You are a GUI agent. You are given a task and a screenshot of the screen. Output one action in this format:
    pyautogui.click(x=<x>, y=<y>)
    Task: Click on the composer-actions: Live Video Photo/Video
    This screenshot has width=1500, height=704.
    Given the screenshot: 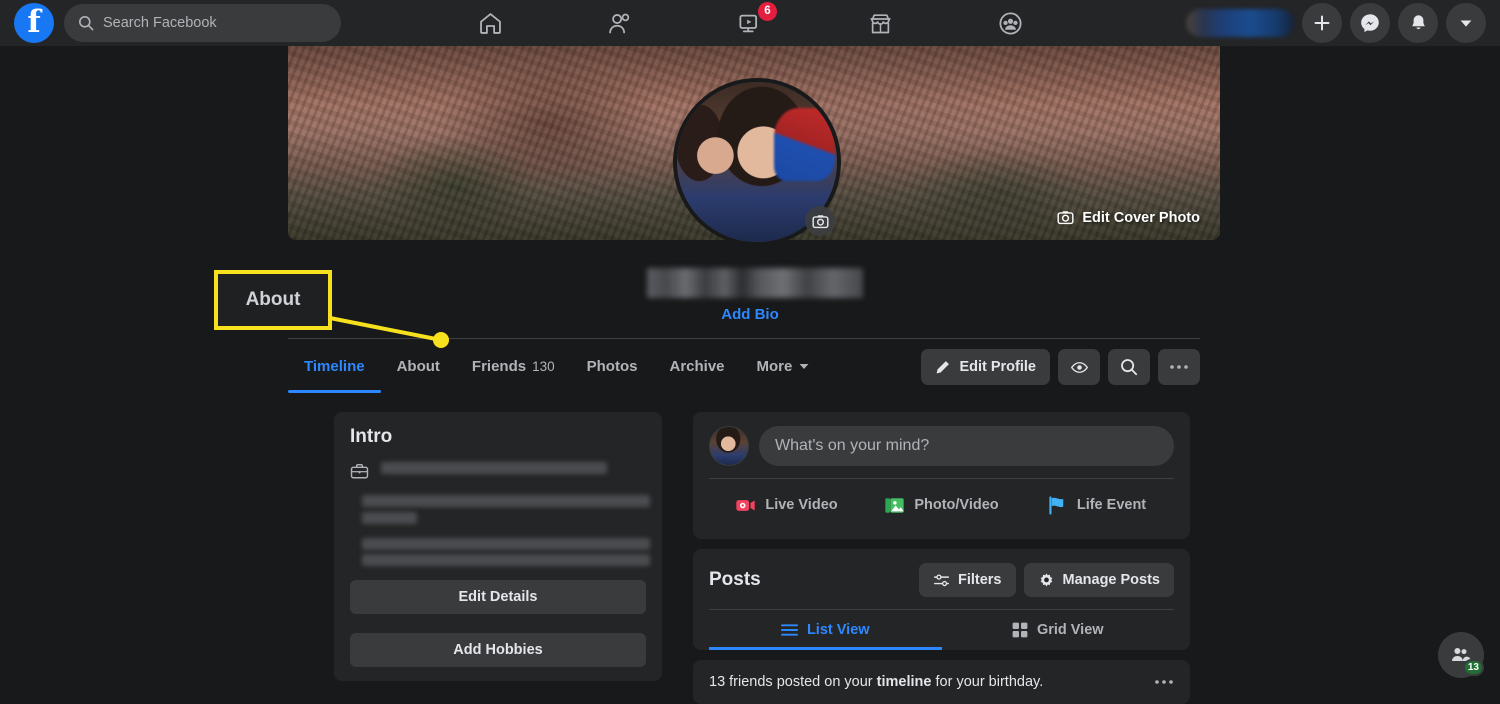 What is the action you would take?
    pyautogui.click(x=941, y=505)
    